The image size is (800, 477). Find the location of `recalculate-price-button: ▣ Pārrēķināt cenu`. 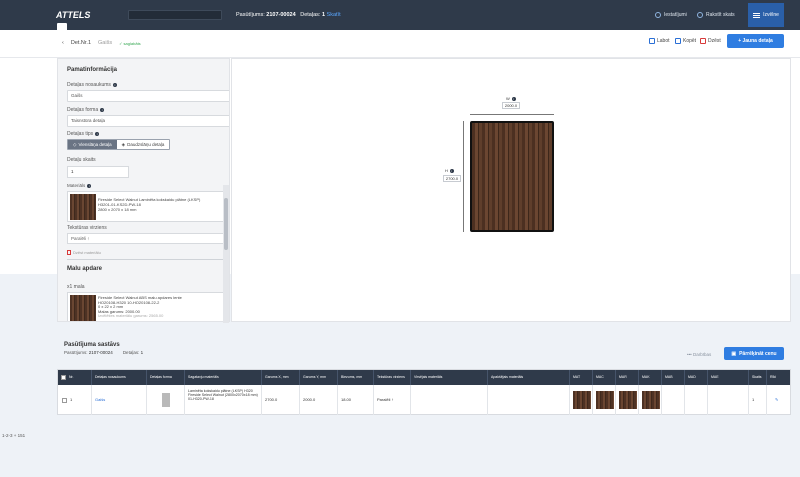

recalculate-price-button: ▣ Pārrēķināt cenu is located at coordinates (754, 353).